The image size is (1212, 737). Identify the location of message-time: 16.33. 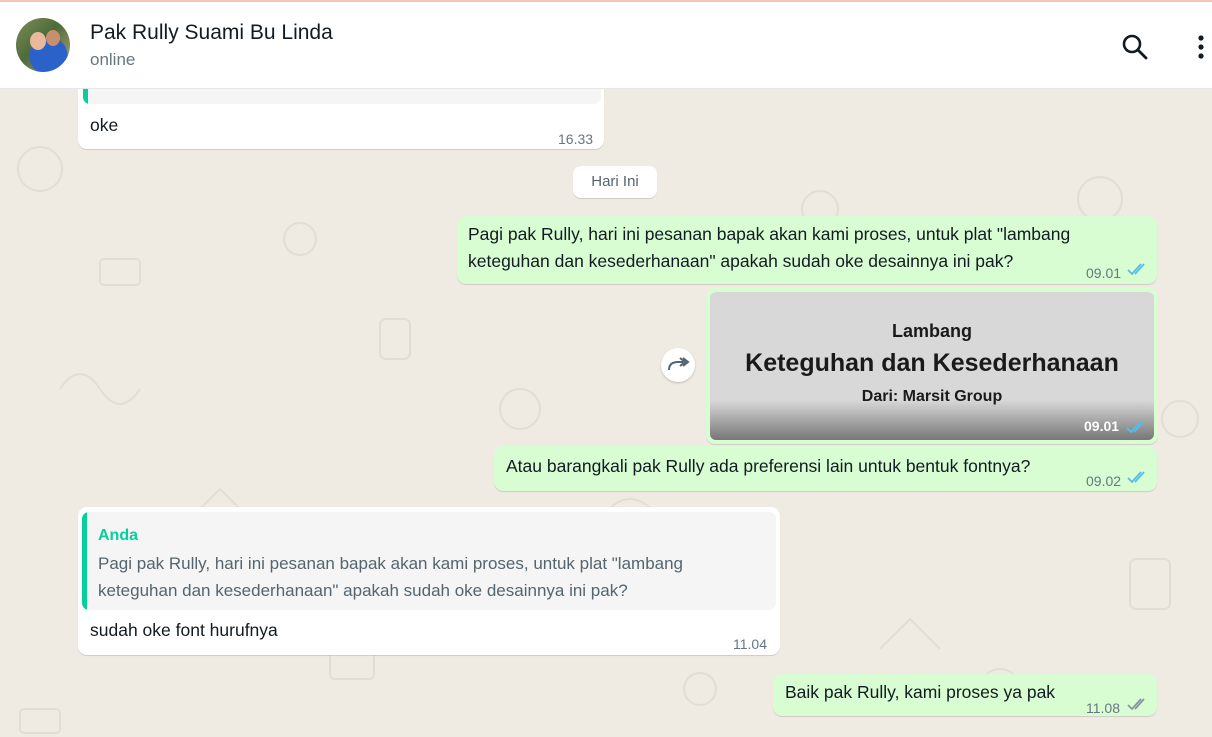
(576, 139).